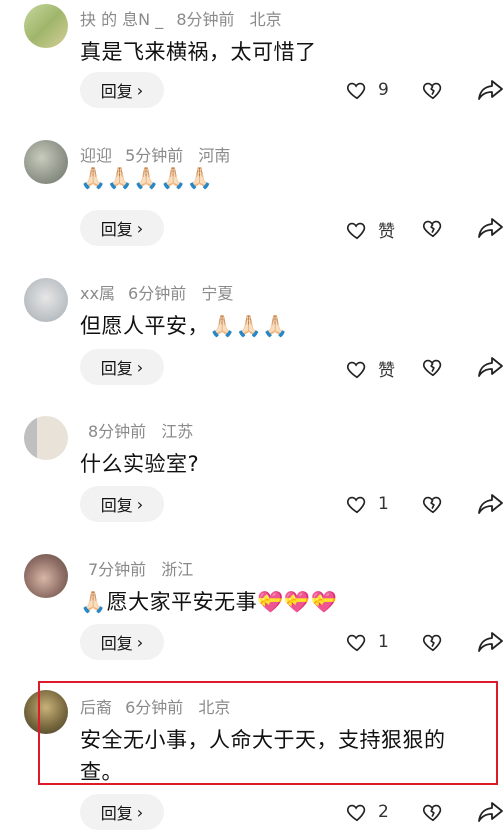 This screenshot has height=836, width=504. I want to click on comment-text: 🙏🏻🙏🏻🙏🏻🙏🏻🙏🏻, so click(147, 178).